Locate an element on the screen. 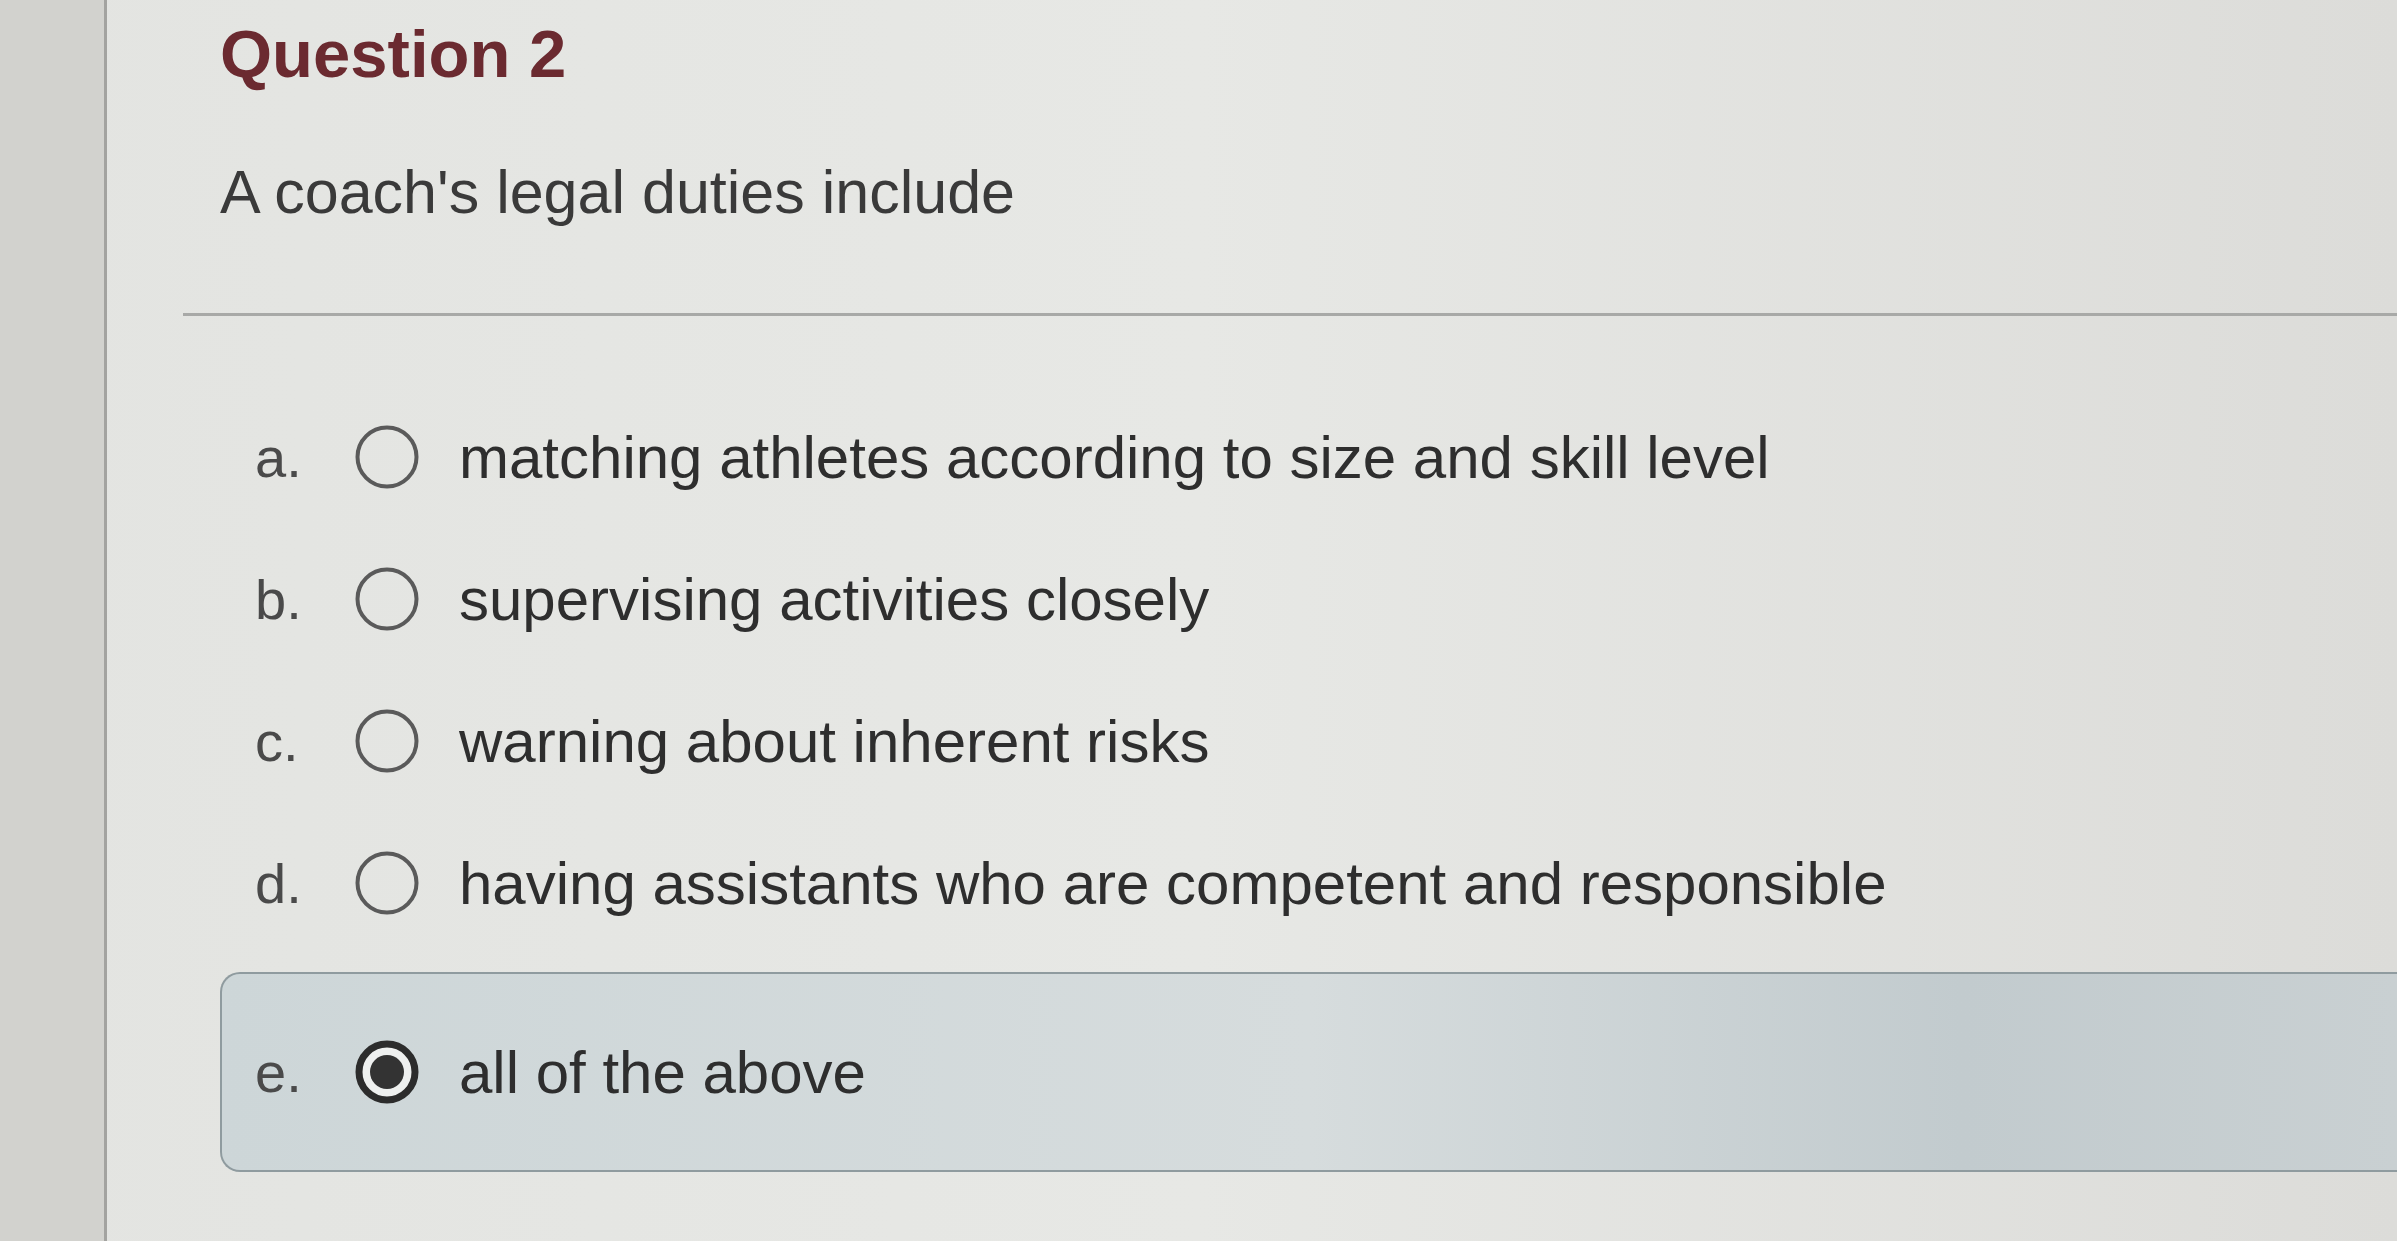 Image resolution: width=2397 pixels, height=1241 pixels. option-label: warning about inherent risks is located at coordinates (834, 741).